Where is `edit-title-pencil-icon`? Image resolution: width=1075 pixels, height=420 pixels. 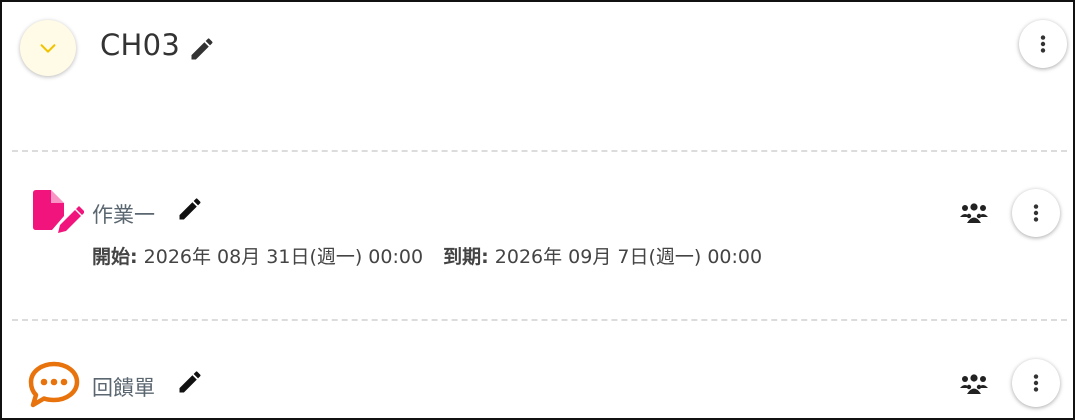
edit-title-pencil-icon is located at coordinates (202, 49).